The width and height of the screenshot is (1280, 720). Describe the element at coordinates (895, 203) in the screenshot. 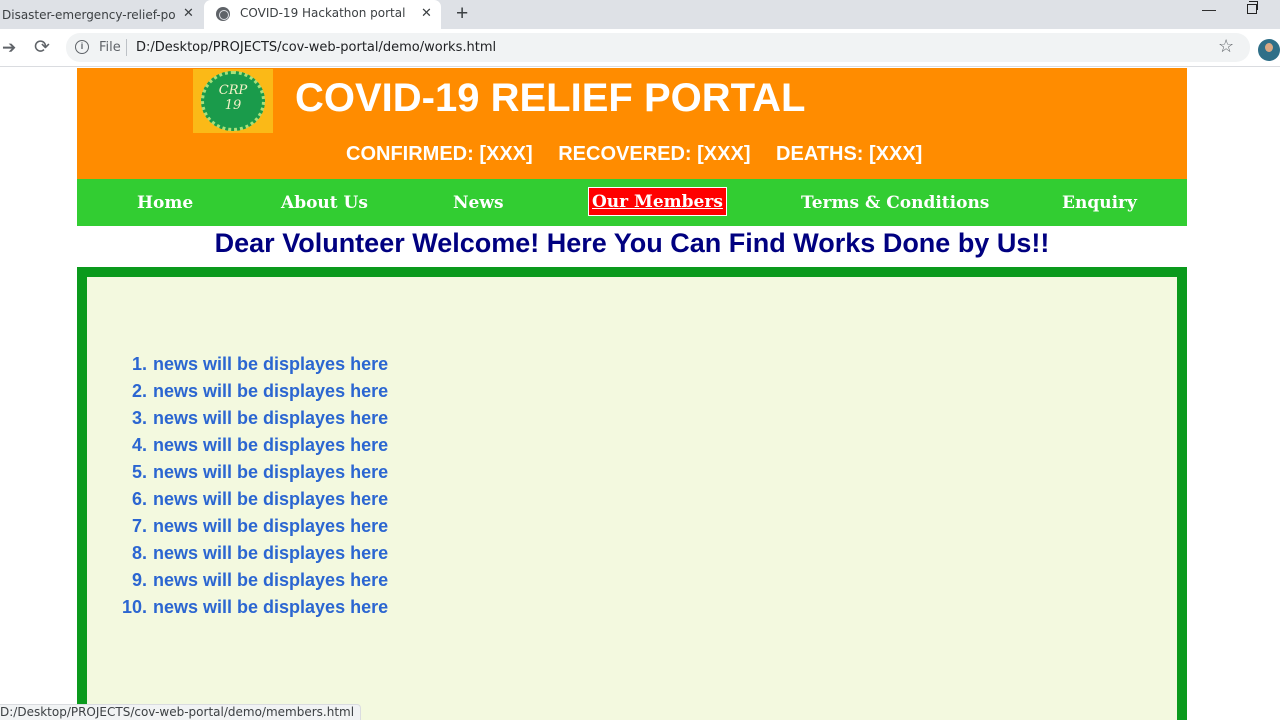

I see `nav-terms-conditions: Terms & Conditions` at that location.